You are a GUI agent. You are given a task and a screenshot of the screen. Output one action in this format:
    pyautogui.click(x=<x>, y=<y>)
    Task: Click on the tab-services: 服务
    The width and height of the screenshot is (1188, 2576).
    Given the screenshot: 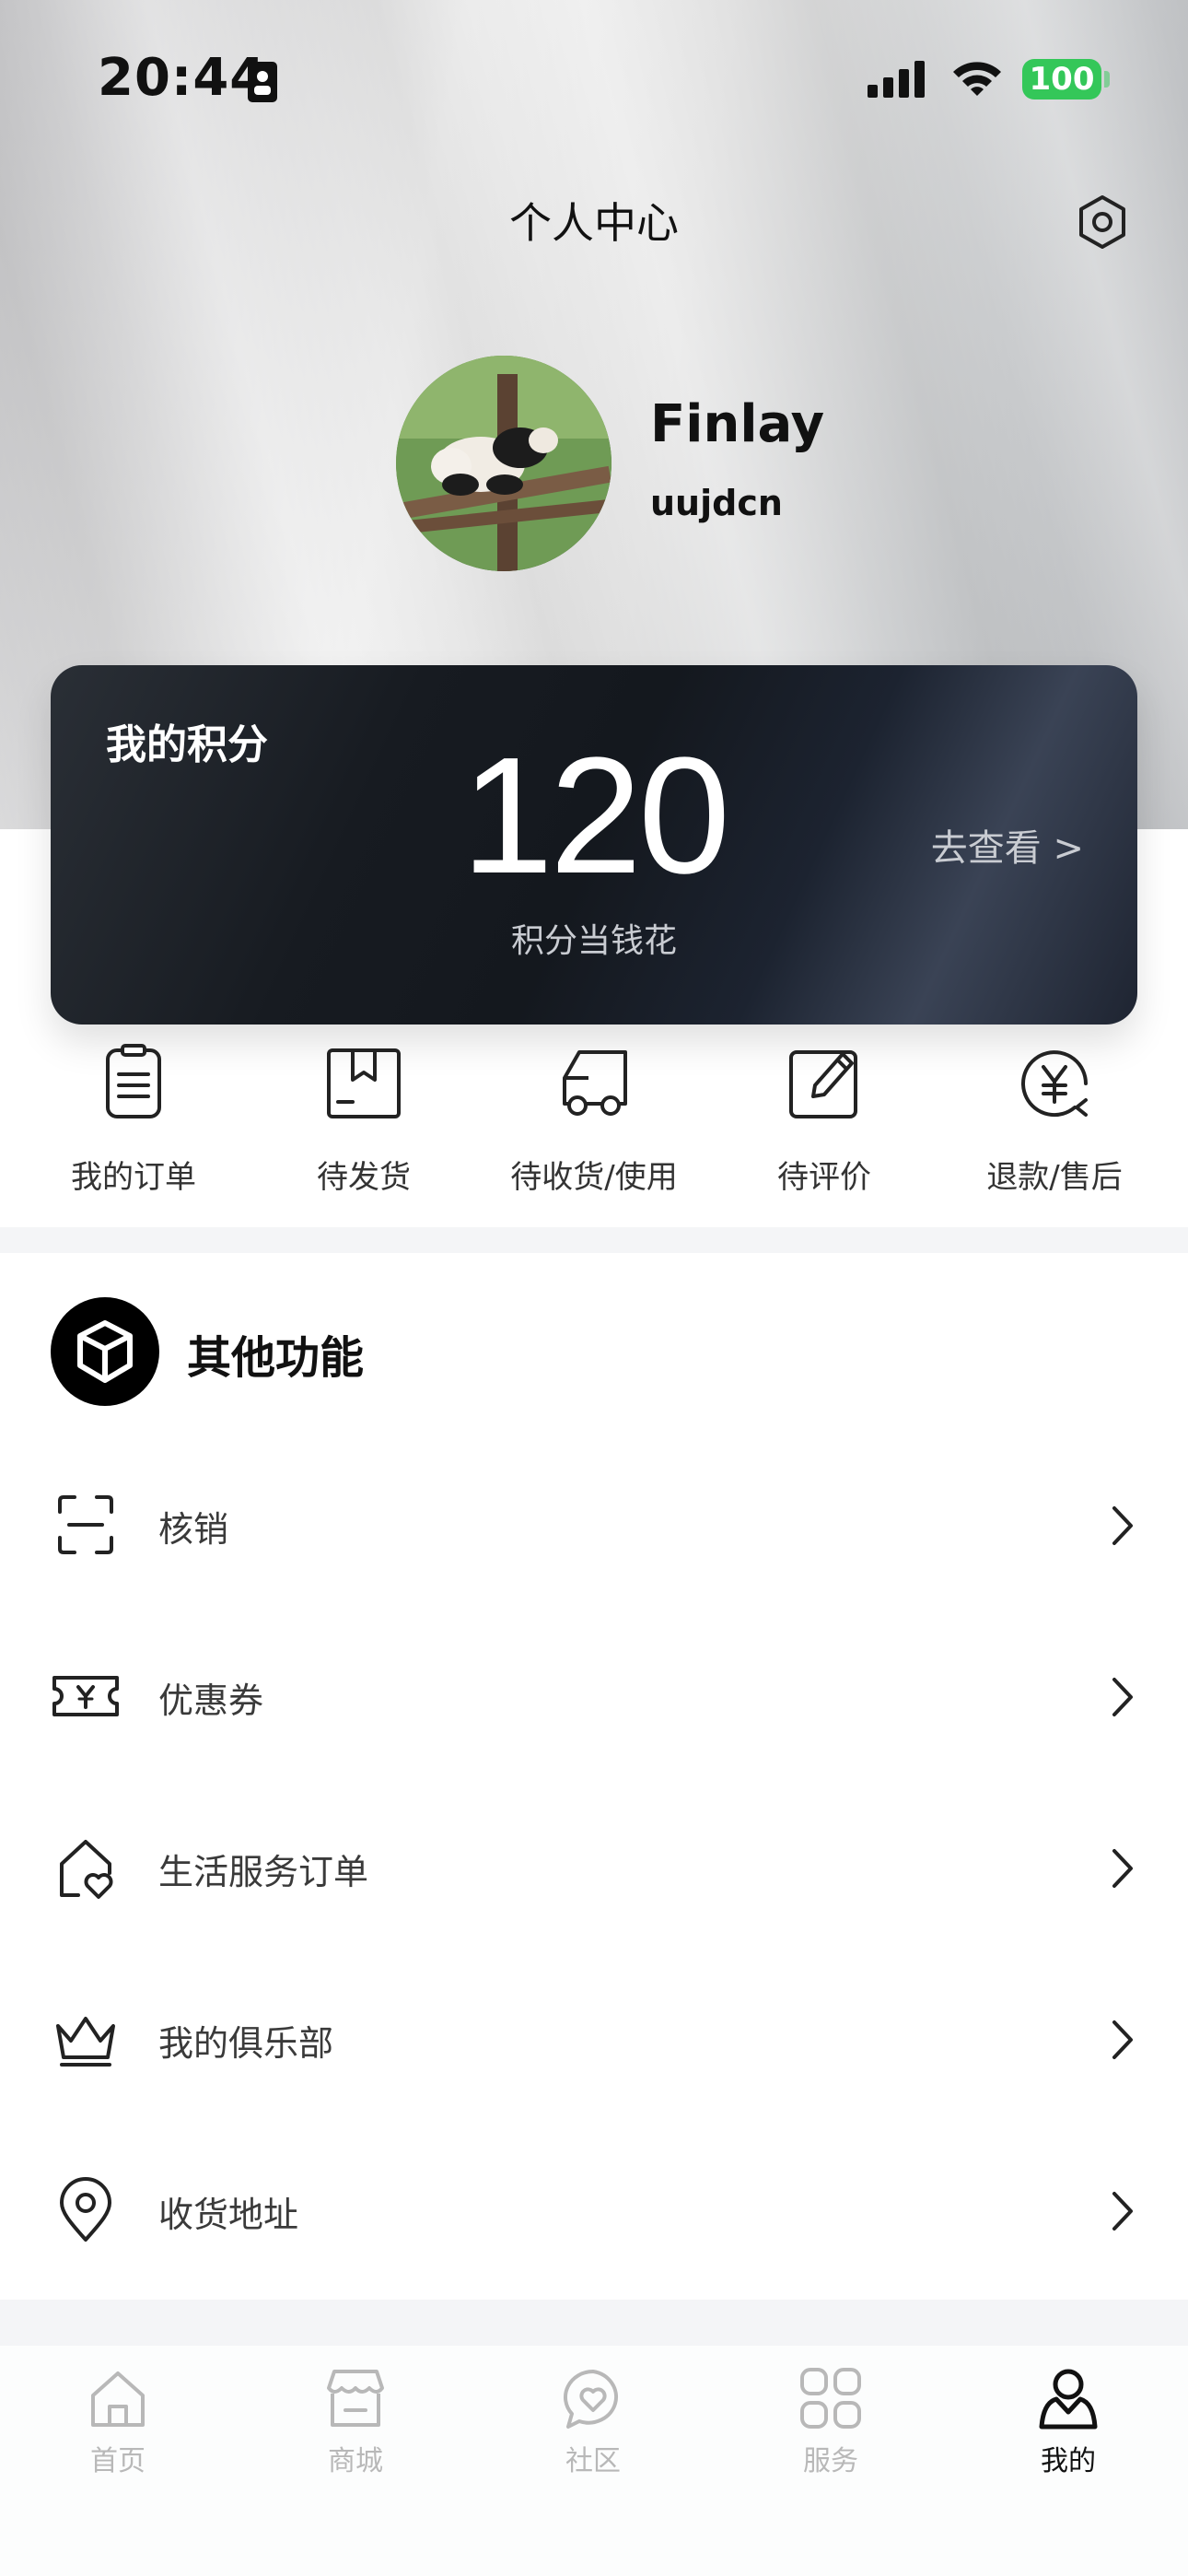 What is the action you would take?
    pyautogui.click(x=831, y=2421)
    